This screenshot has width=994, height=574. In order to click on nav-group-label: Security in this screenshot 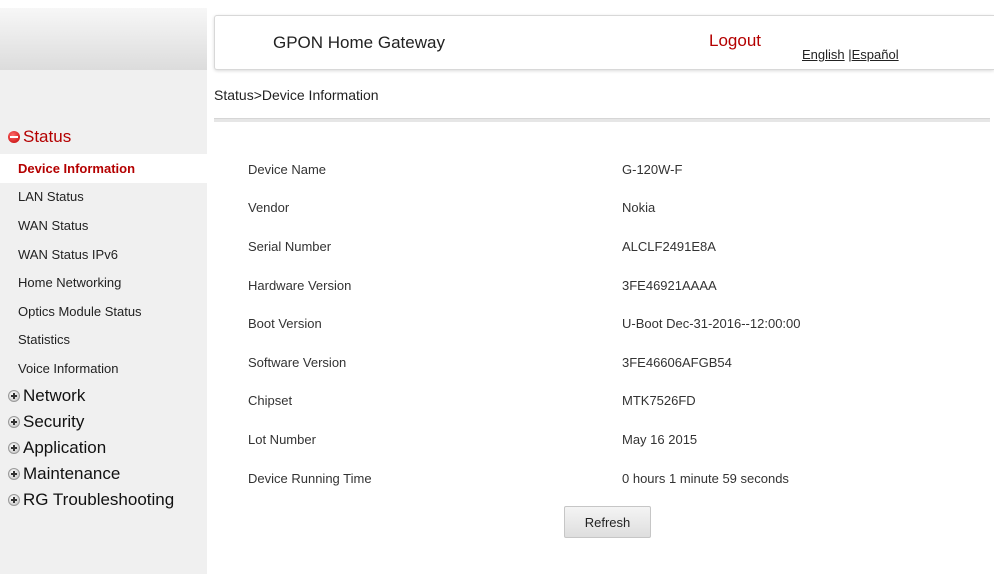, I will do `click(54, 421)`.